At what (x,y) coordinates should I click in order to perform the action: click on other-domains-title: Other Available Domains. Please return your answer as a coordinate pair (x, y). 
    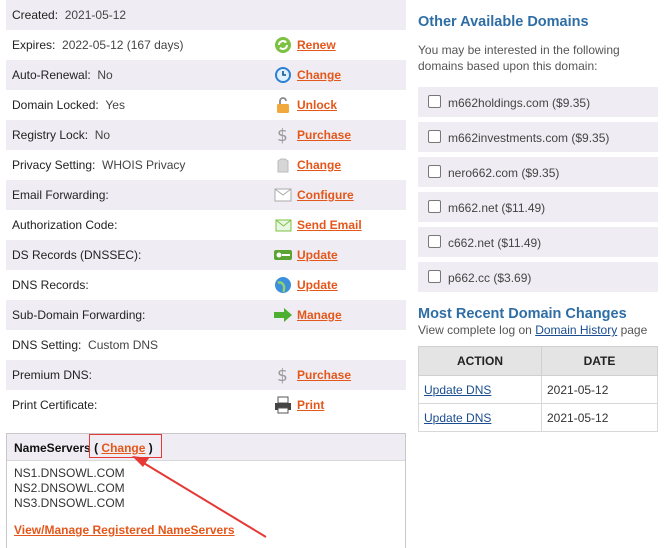
    Looking at the image, I should click on (503, 22).